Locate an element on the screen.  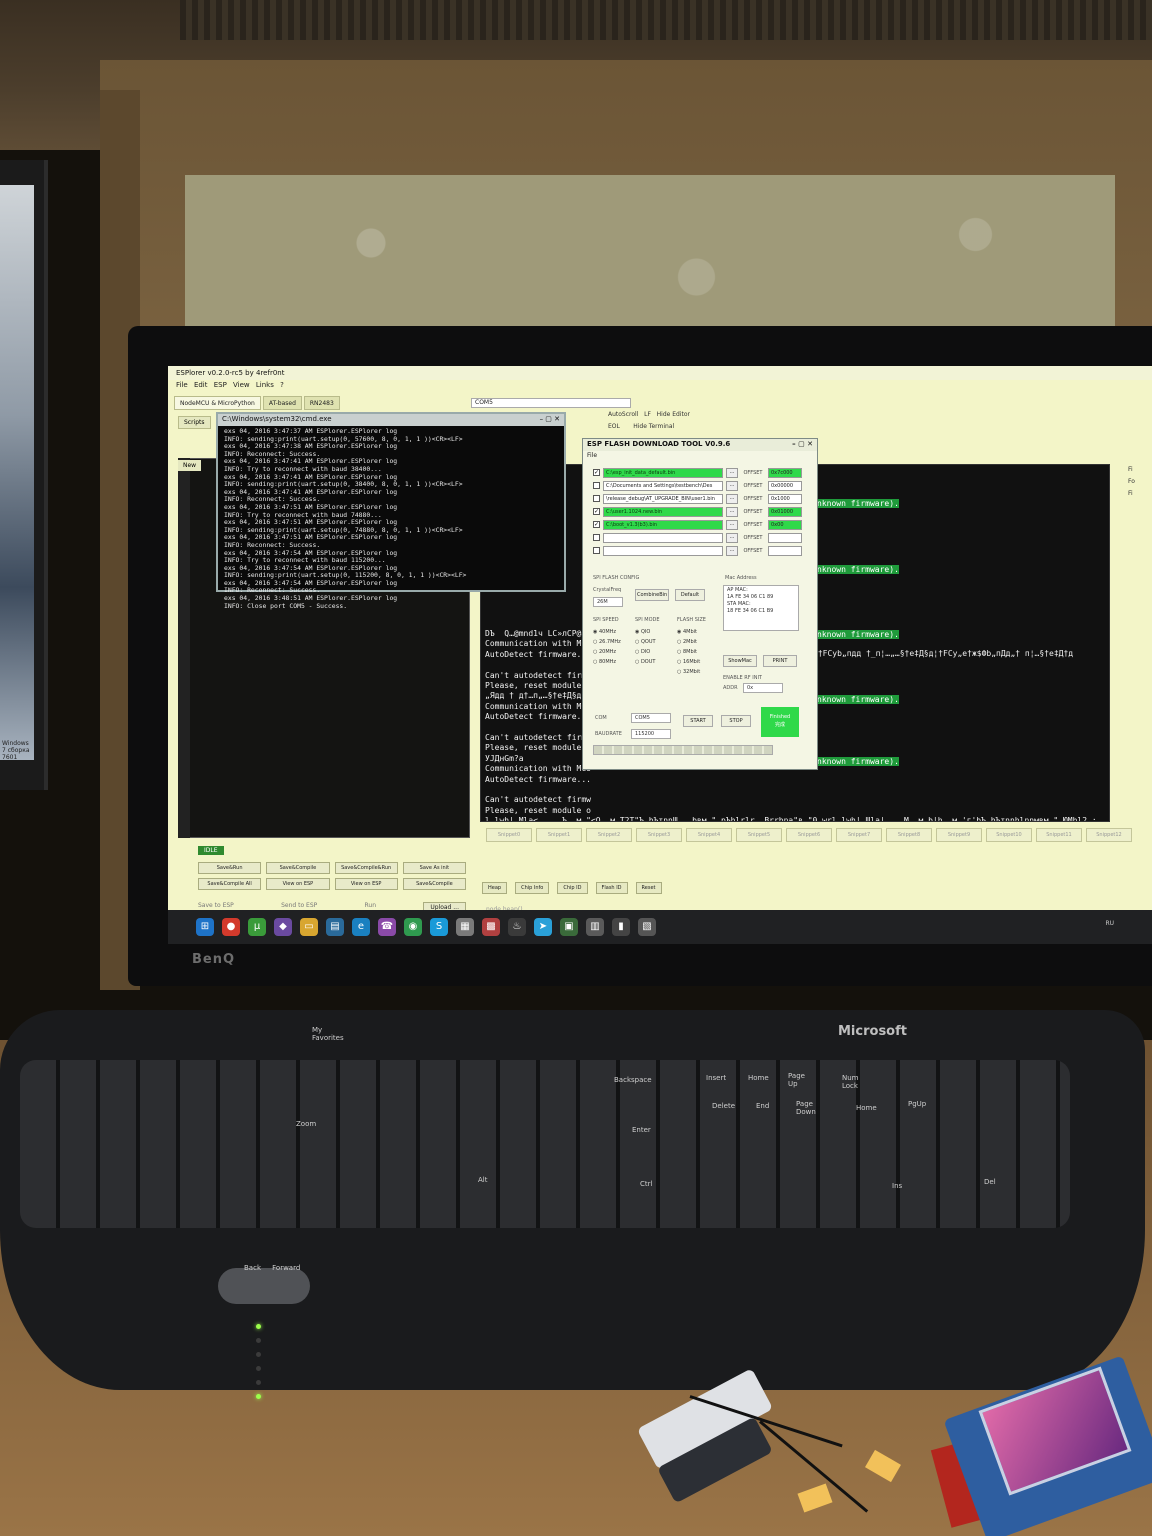
print-button: PRINT is located at coordinates (780, 661).